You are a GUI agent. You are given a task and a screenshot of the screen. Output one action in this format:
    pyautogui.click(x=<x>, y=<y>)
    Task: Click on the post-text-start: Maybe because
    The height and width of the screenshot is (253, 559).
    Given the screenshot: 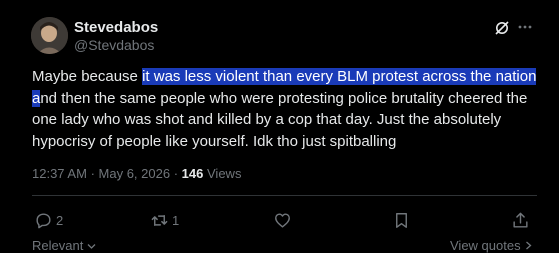 What is the action you would take?
    pyautogui.click(x=87, y=76)
    